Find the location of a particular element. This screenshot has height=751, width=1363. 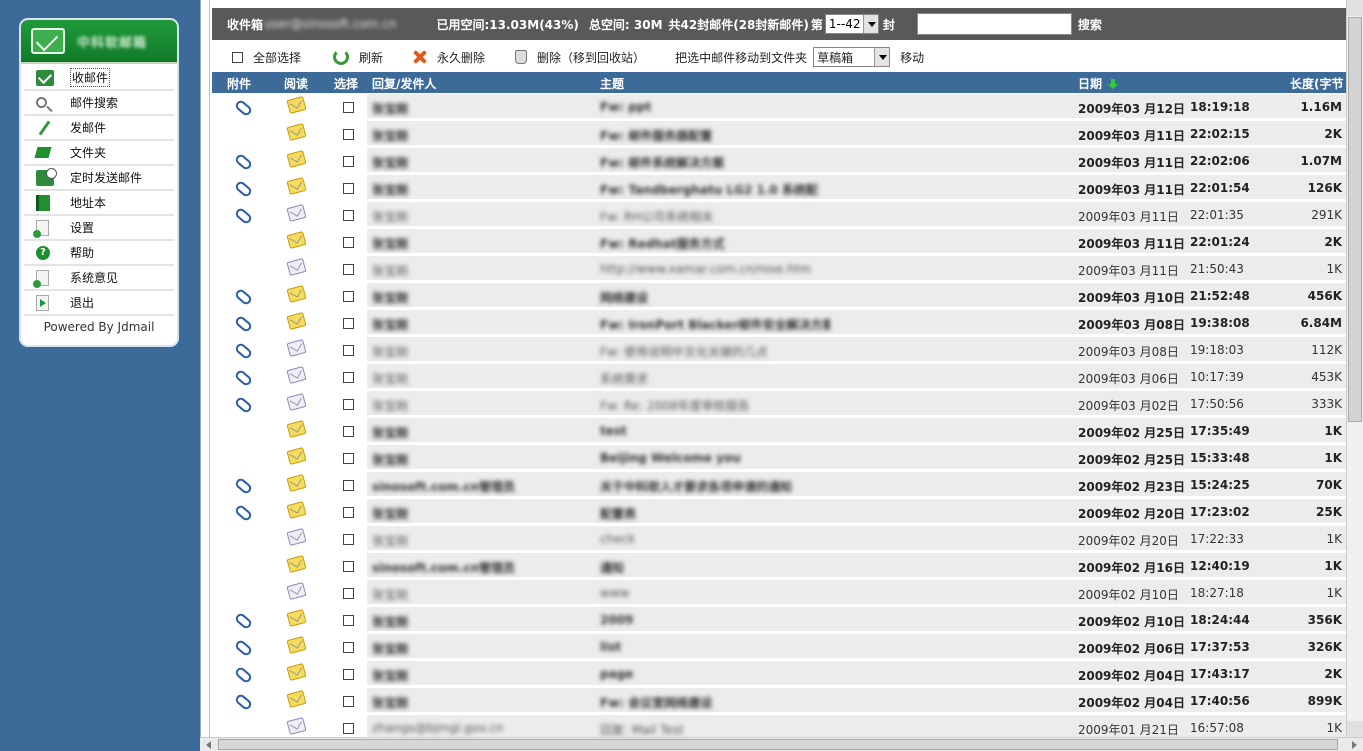

mail-sender: zhangs@bjmgl.gov.cn is located at coordinates (442, 728).